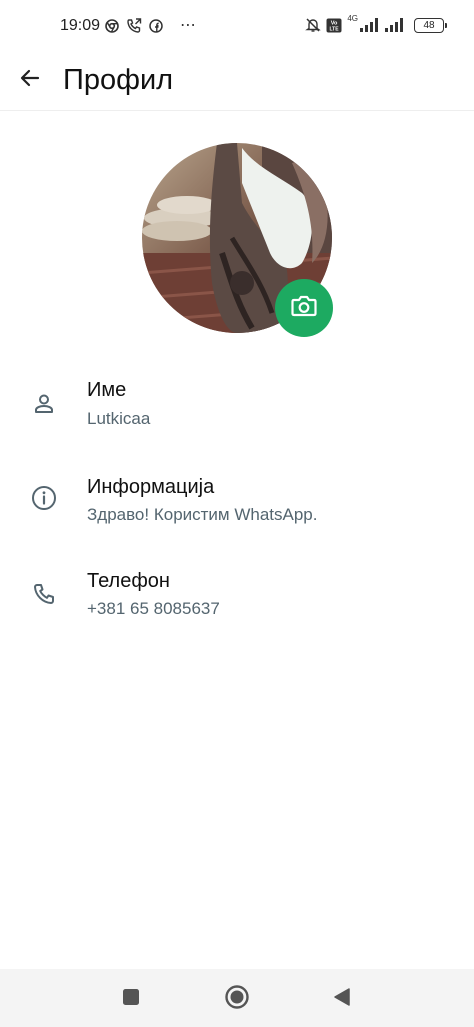 Image resolution: width=474 pixels, height=1027 pixels. I want to click on phone-label: Телефон, so click(128, 581).